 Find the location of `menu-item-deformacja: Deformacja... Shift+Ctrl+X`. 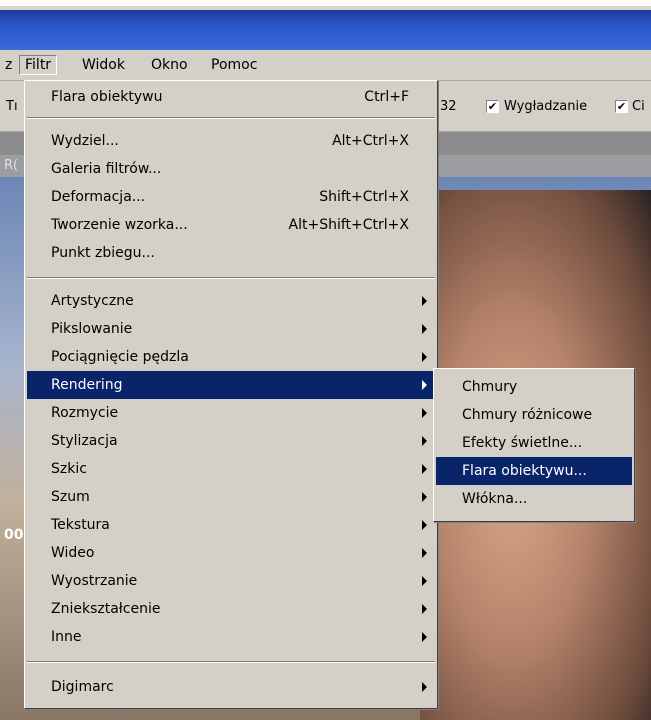

menu-item-deformacja: Deformacja... Shift+Ctrl+X is located at coordinates (231, 197).